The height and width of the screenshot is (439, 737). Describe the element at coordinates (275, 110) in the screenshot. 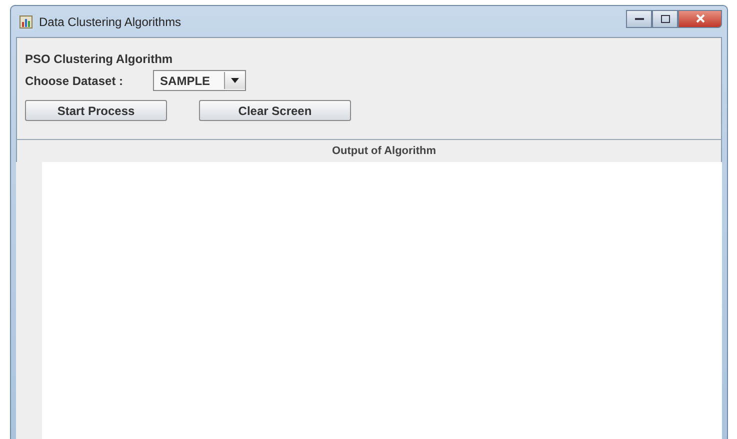

I see `action-button: Clear Screen` at that location.